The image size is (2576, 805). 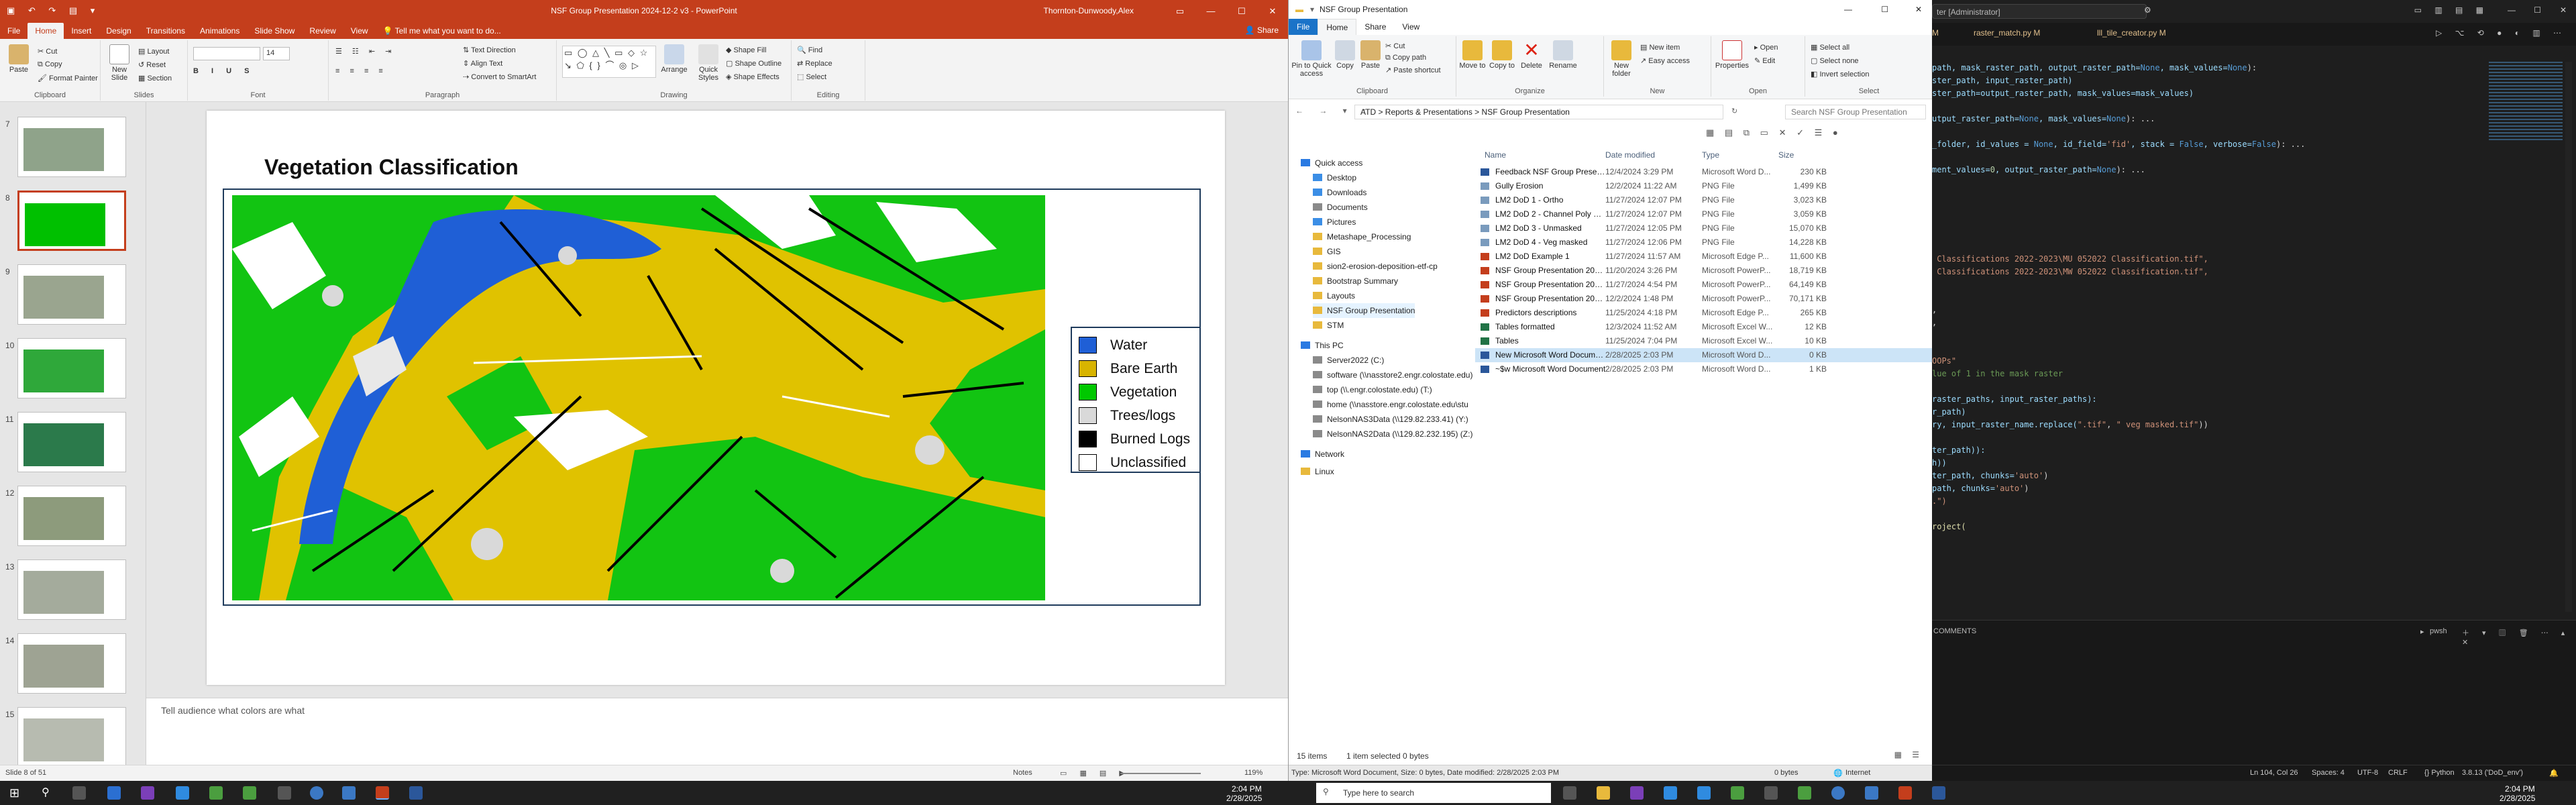 I want to click on app2-taskbar-icon, so click(x=249, y=793).